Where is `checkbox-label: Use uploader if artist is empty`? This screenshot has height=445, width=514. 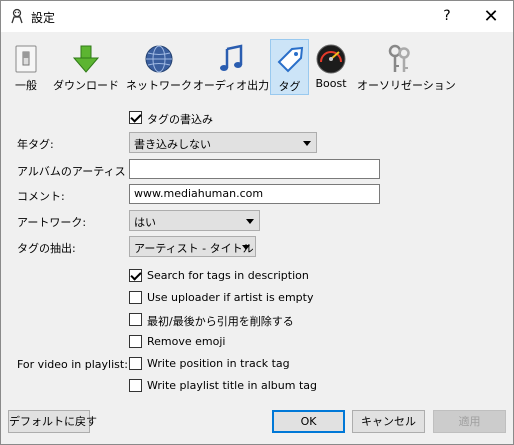
checkbox-label: Use uploader if artist is empty is located at coordinates (230, 297).